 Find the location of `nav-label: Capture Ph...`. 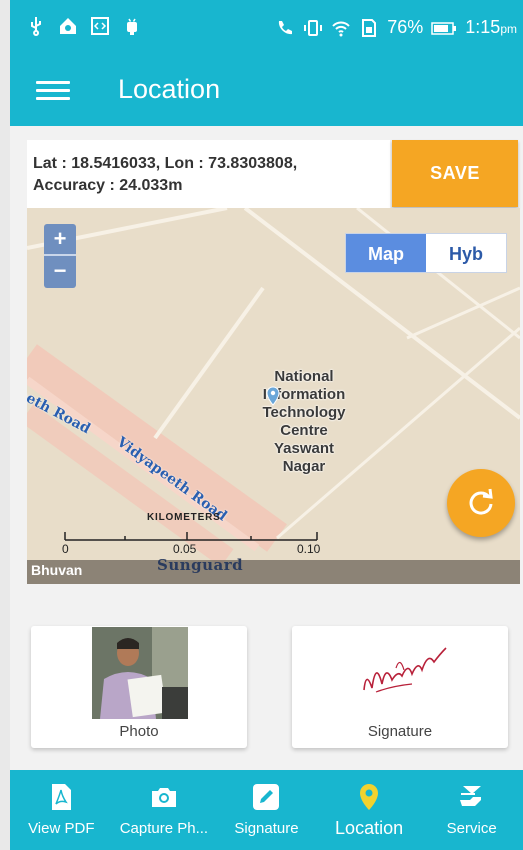

nav-label: Capture Ph... is located at coordinates (164, 828).